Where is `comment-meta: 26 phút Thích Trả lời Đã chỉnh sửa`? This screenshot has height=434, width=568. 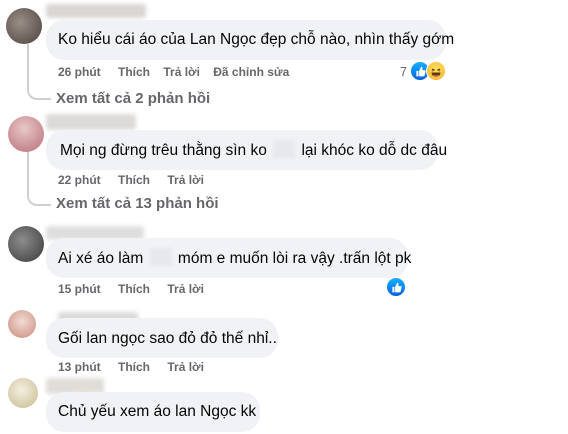 comment-meta: 26 phút Thích Trả lời Đã chỉnh sửa is located at coordinates (173, 72).